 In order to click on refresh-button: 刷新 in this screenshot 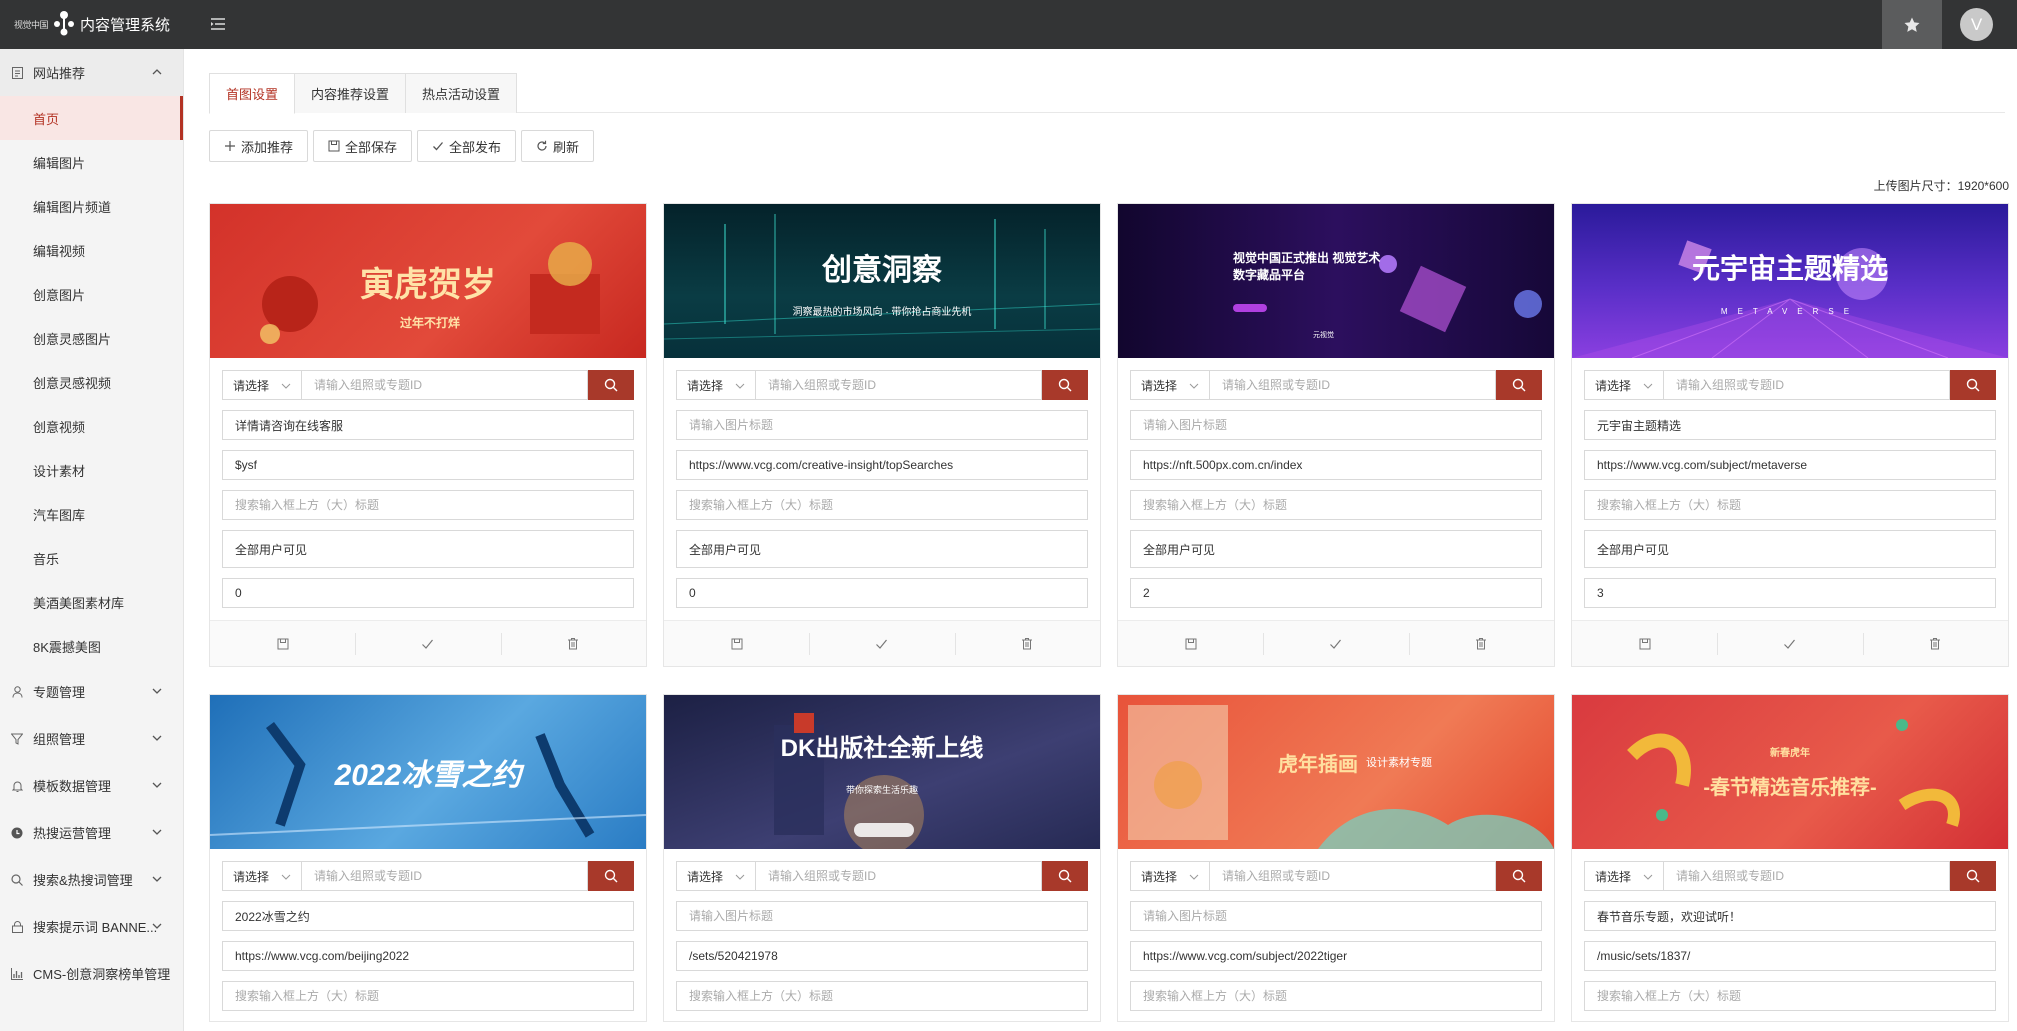, I will do `click(558, 146)`.